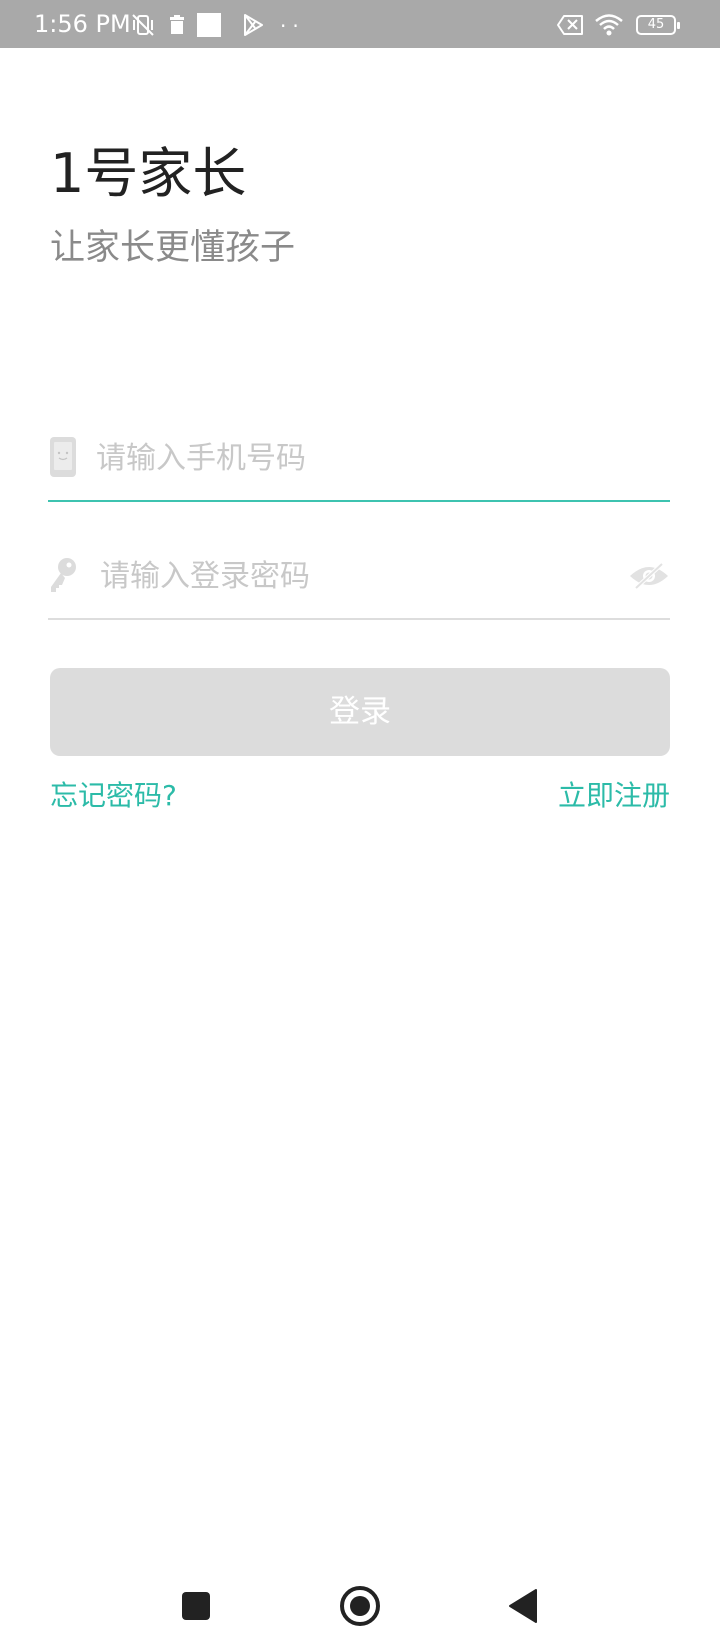 This screenshot has height=1650, width=720. What do you see at coordinates (196, 1606) in the screenshot?
I see `recents-icon` at bounding box center [196, 1606].